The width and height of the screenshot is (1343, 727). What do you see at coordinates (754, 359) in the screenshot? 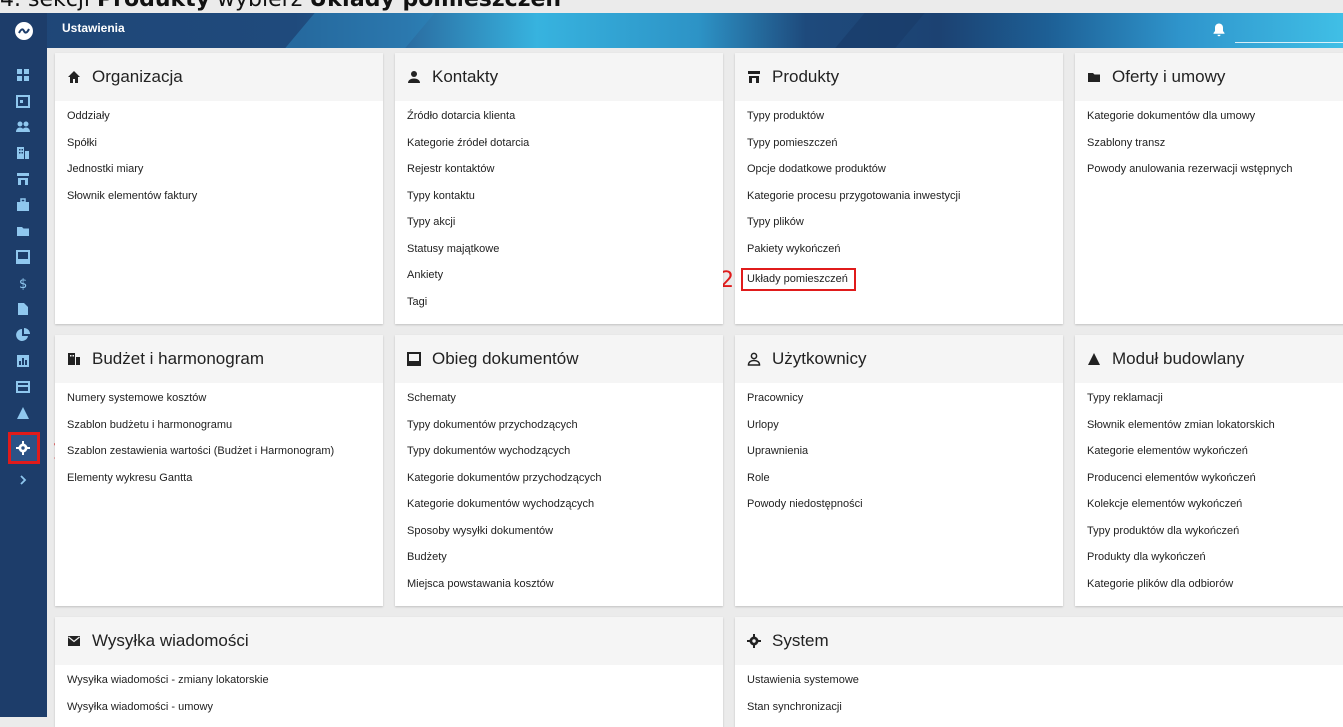
I see `person-outline-icon` at bounding box center [754, 359].